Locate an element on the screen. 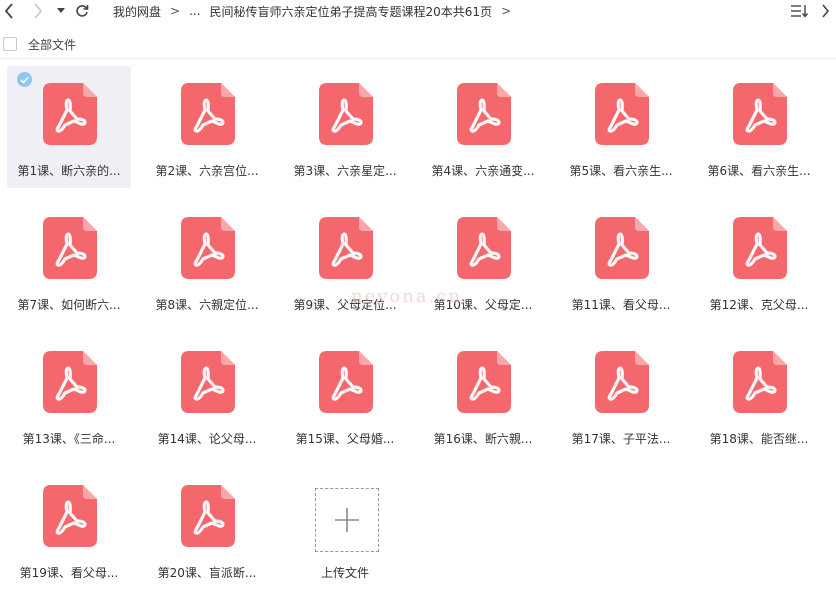  upload-file-button: 上传文件 is located at coordinates (345, 529).